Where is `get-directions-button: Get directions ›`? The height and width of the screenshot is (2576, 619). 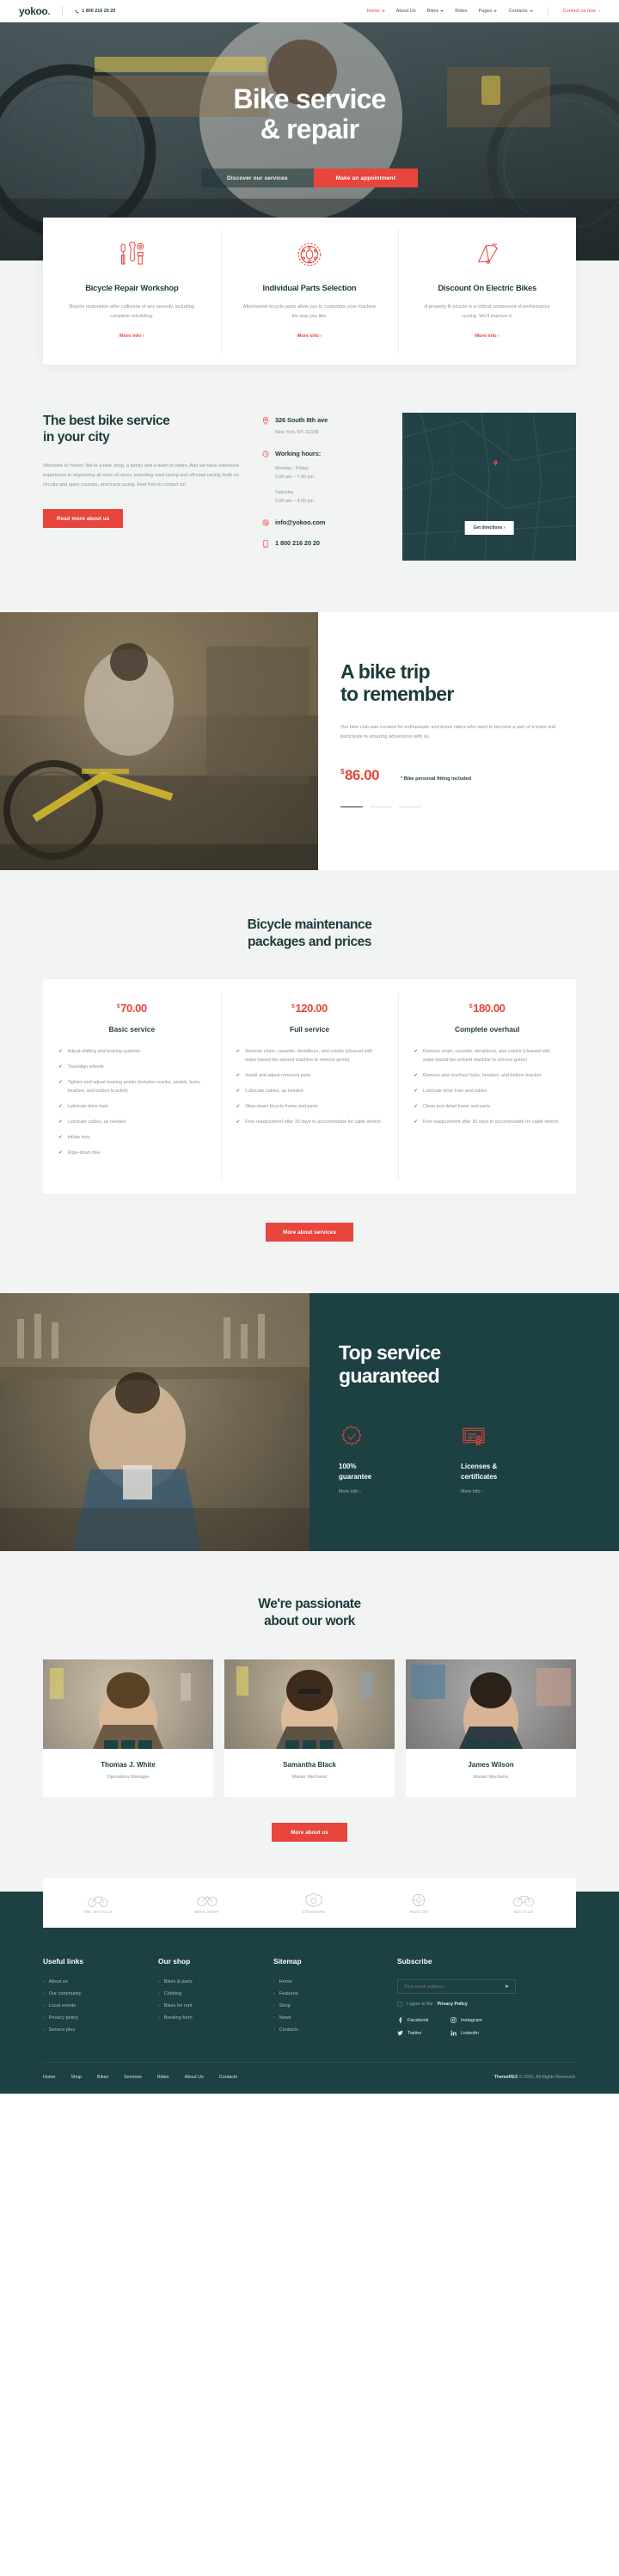
get-directions-button: Get directions › is located at coordinates (489, 527).